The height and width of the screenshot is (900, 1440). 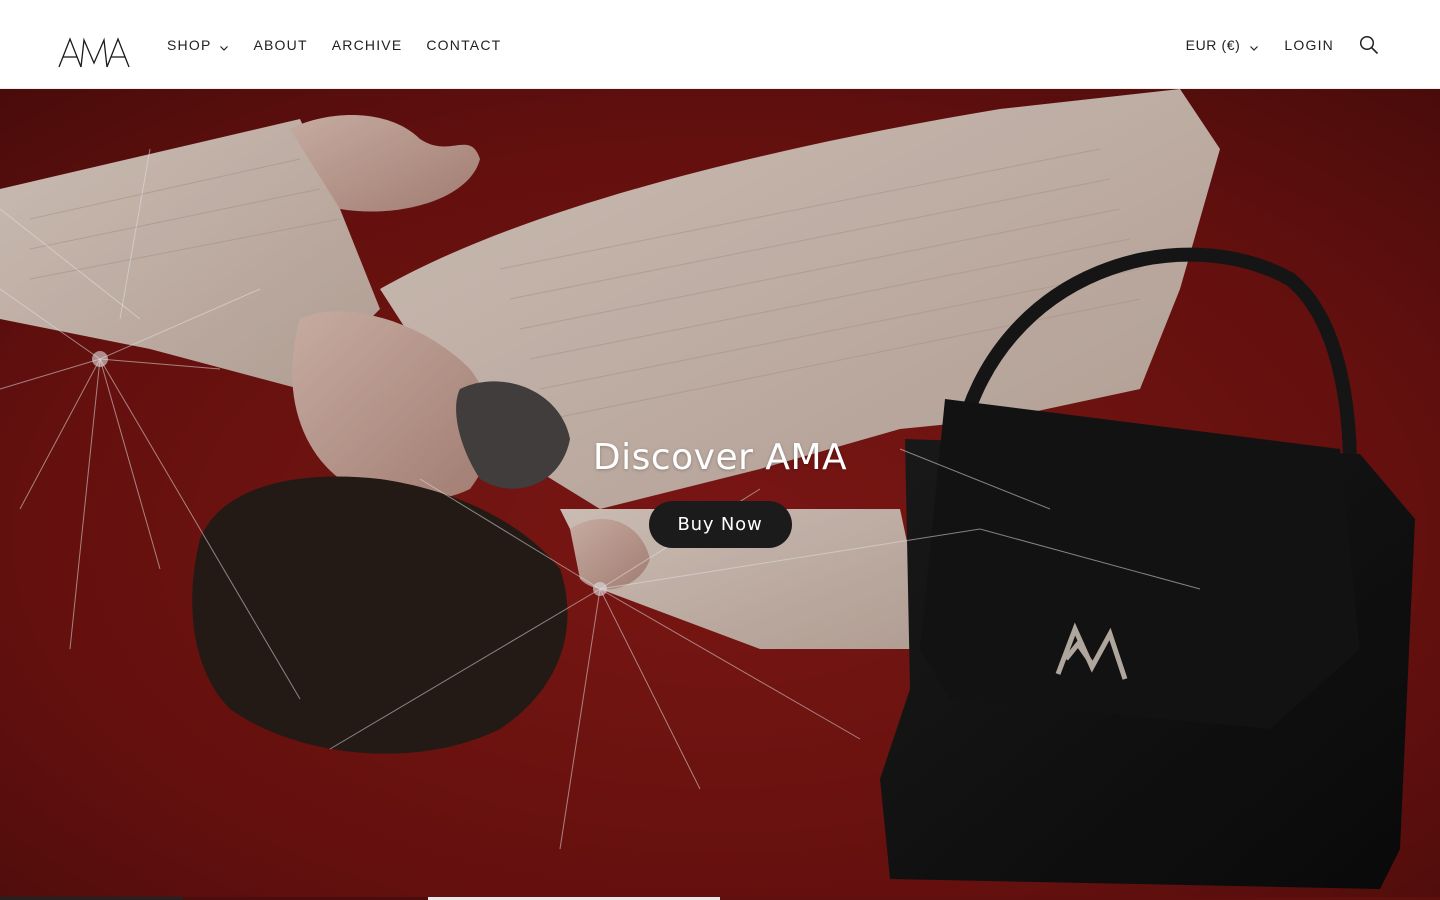 I want to click on ama-logo-icon, so click(x=94, y=52).